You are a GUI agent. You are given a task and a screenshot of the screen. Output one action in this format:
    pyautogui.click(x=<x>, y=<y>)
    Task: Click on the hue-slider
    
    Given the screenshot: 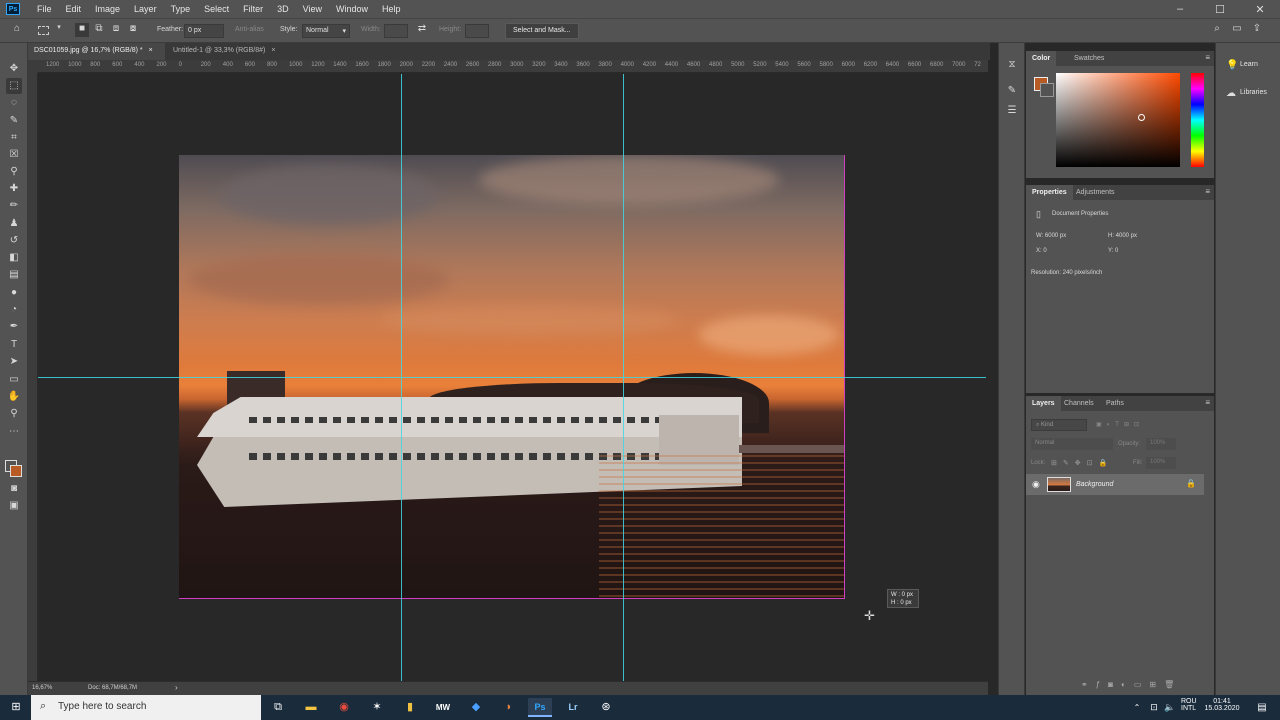 What is the action you would take?
    pyautogui.click(x=1197, y=120)
    